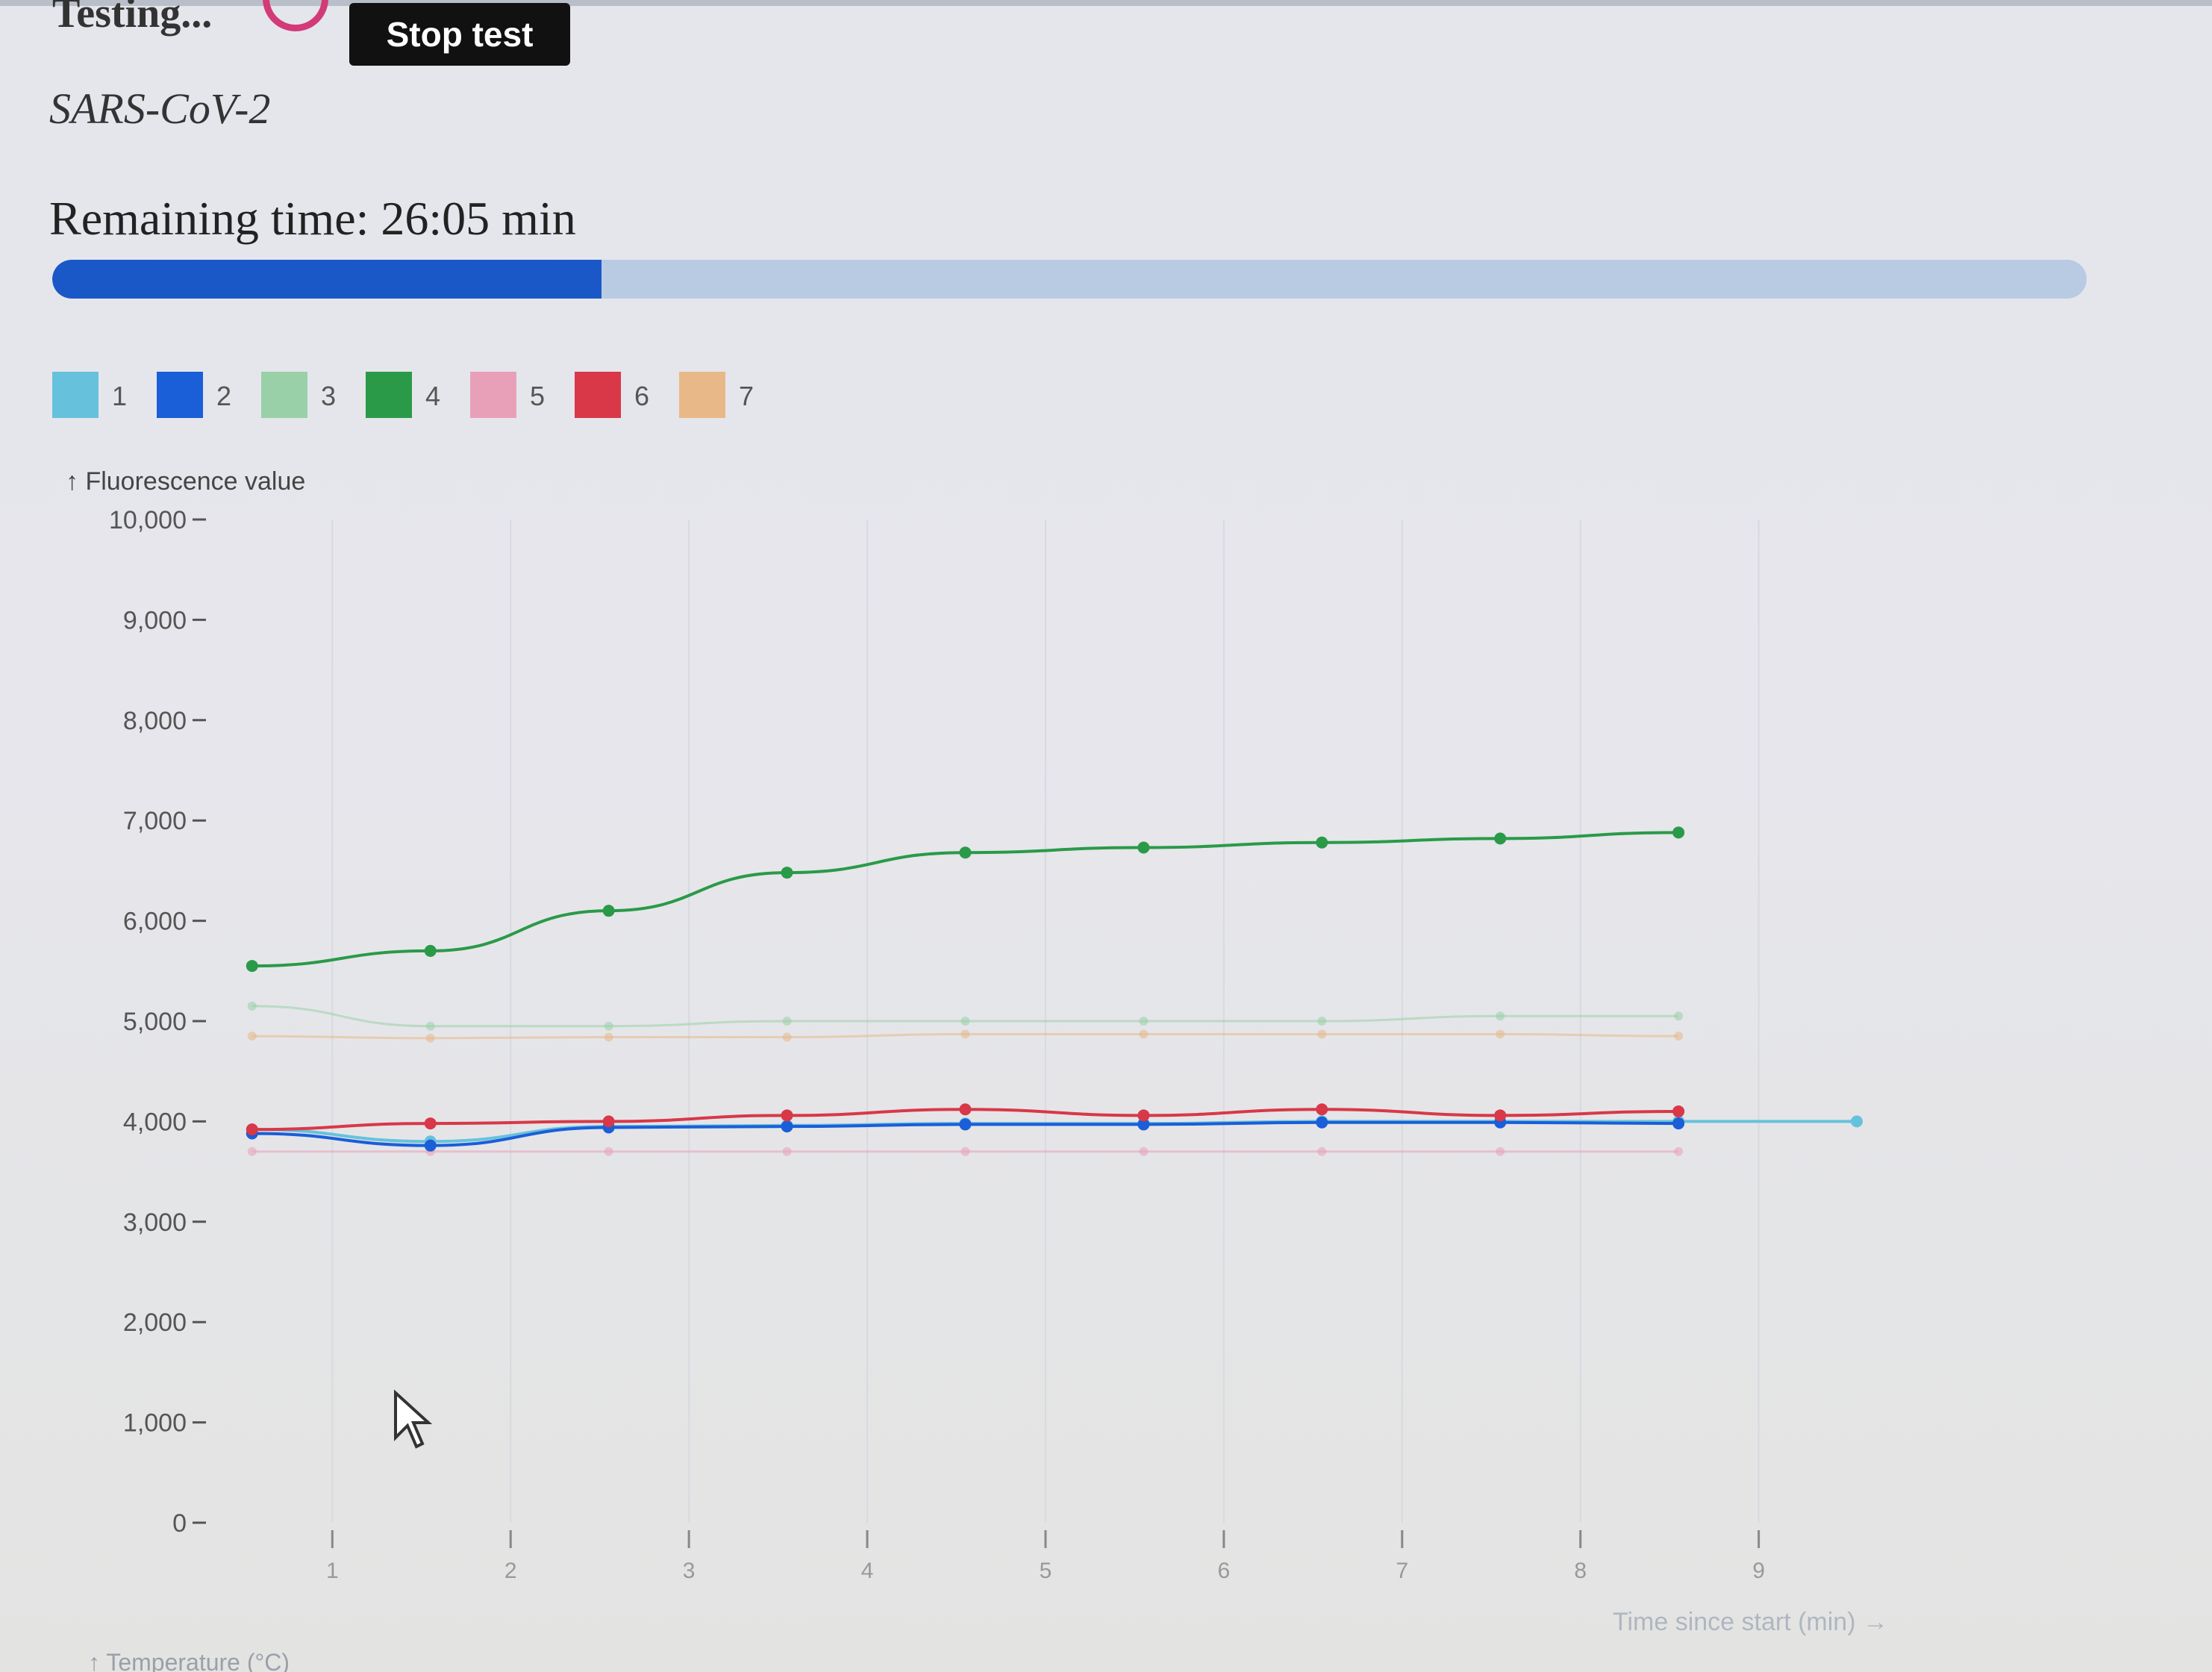 The image size is (2212, 1672). What do you see at coordinates (155, 1022) in the screenshot?
I see `y-tick-label: 5,000` at bounding box center [155, 1022].